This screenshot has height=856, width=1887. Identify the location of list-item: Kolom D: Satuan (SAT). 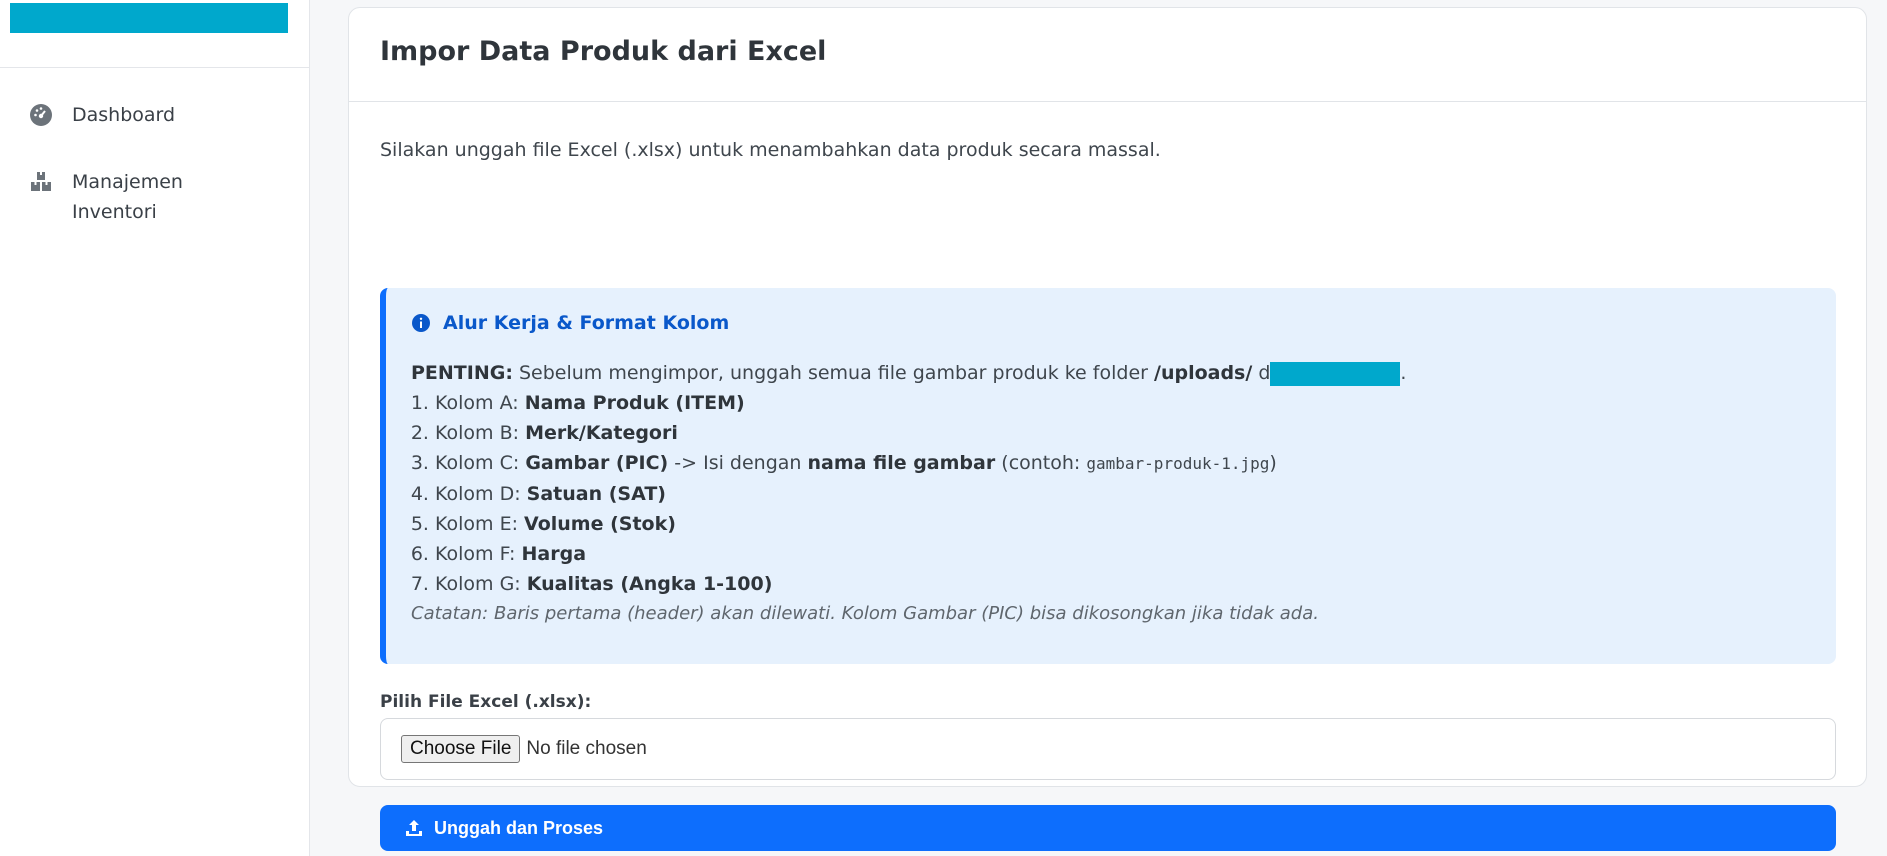
(1123, 494).